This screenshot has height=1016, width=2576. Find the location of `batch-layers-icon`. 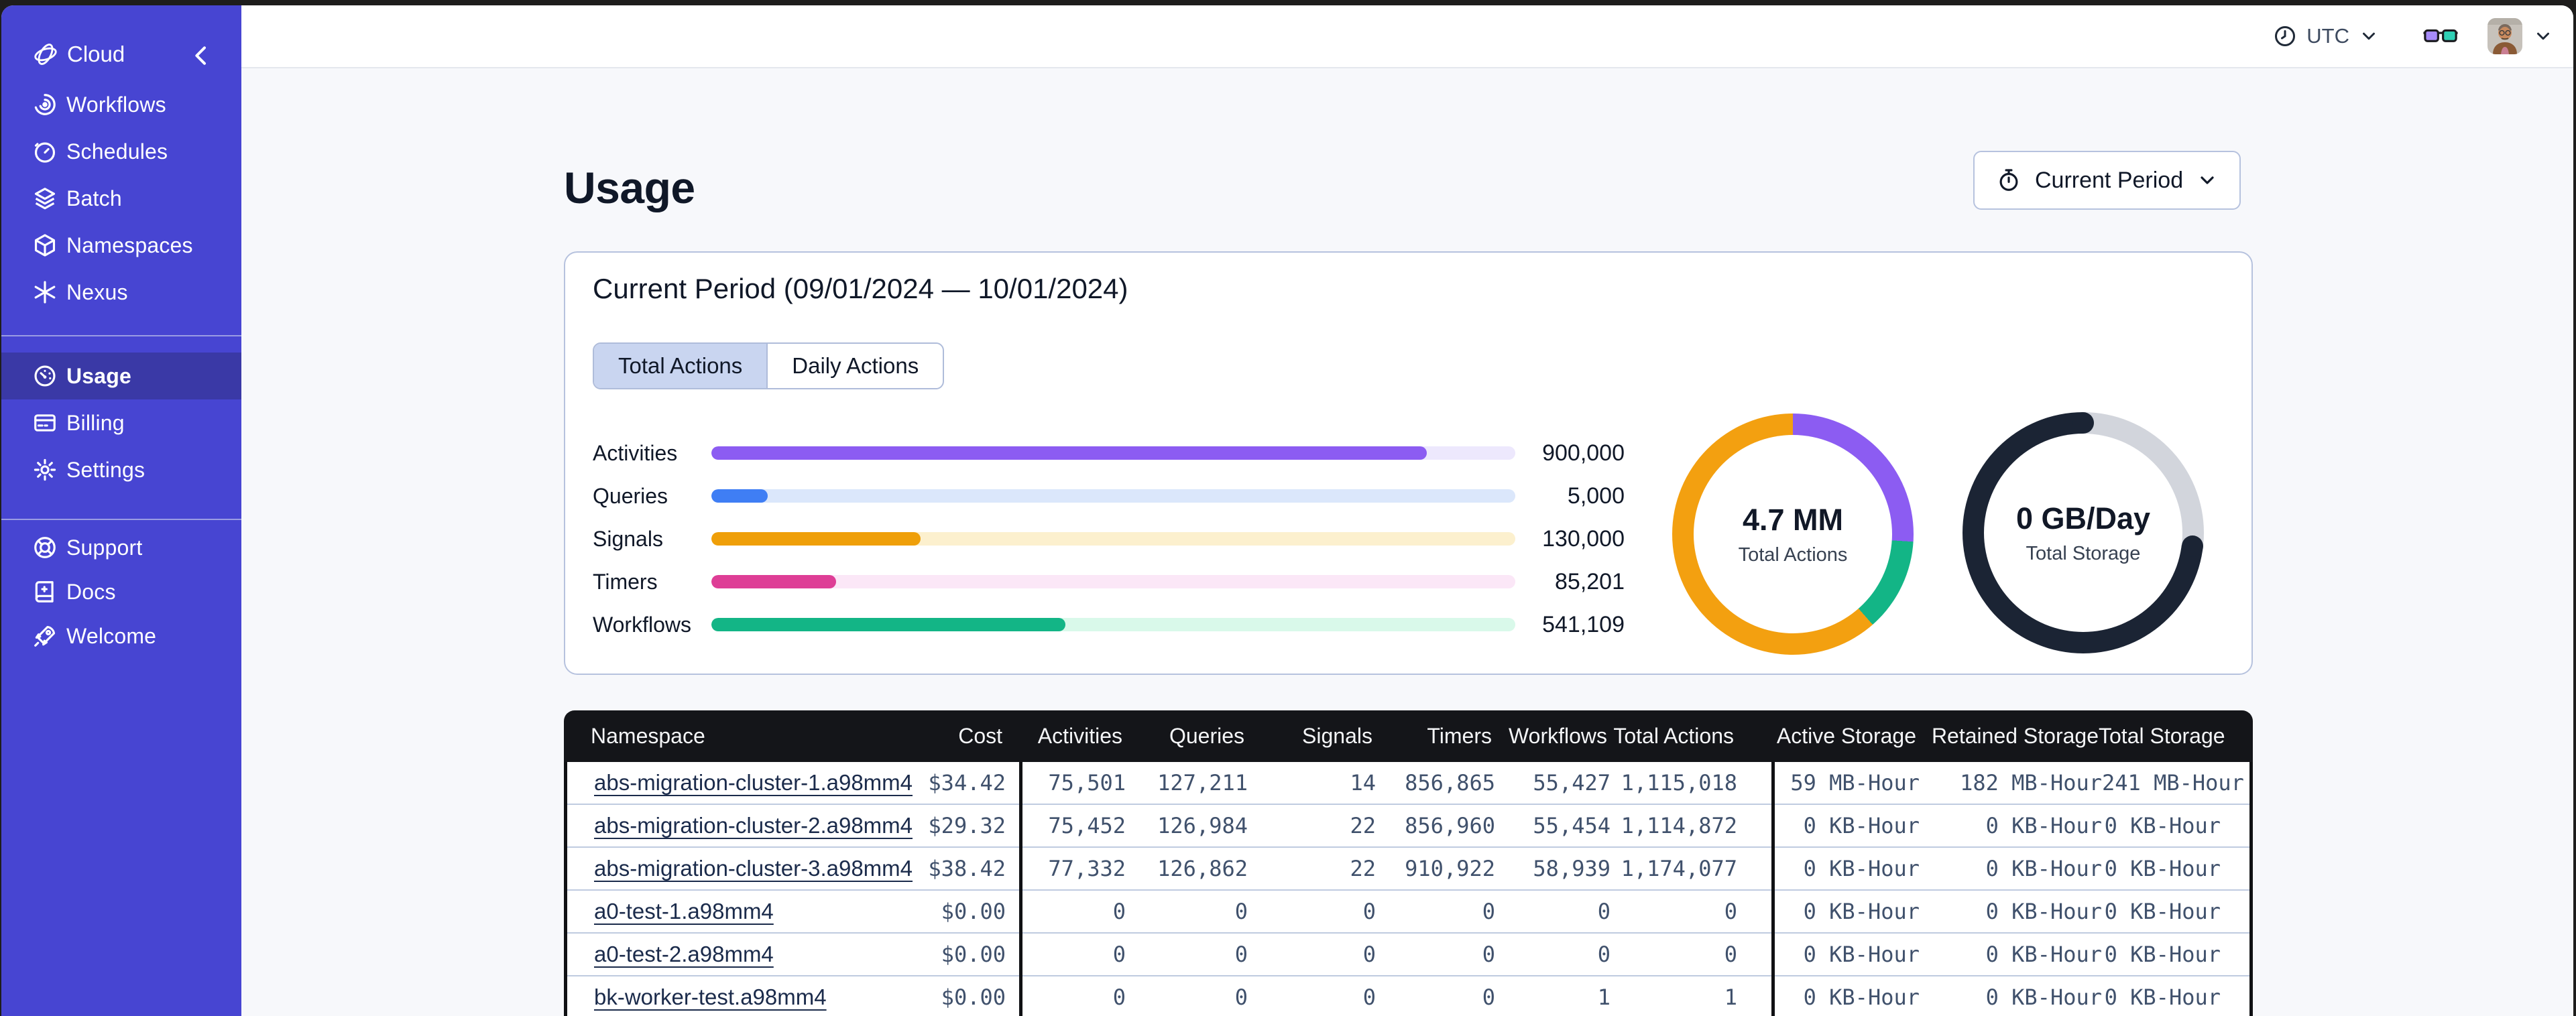

batch-layers-icon is located at coordinates (45, 198).